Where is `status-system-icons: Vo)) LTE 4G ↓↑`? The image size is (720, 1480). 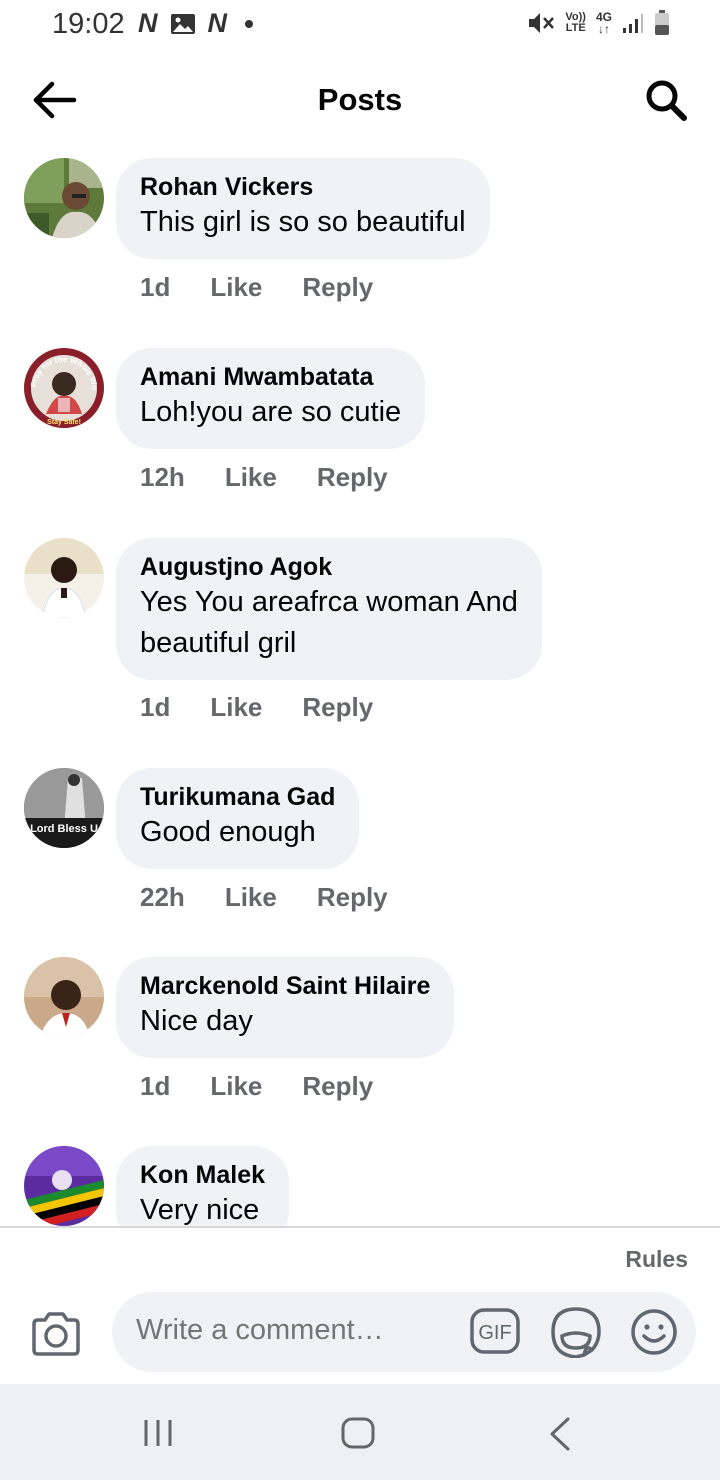 status-system-icons: Vo)) LTE 4G ↓↑ is located at coordinates (598, 23).